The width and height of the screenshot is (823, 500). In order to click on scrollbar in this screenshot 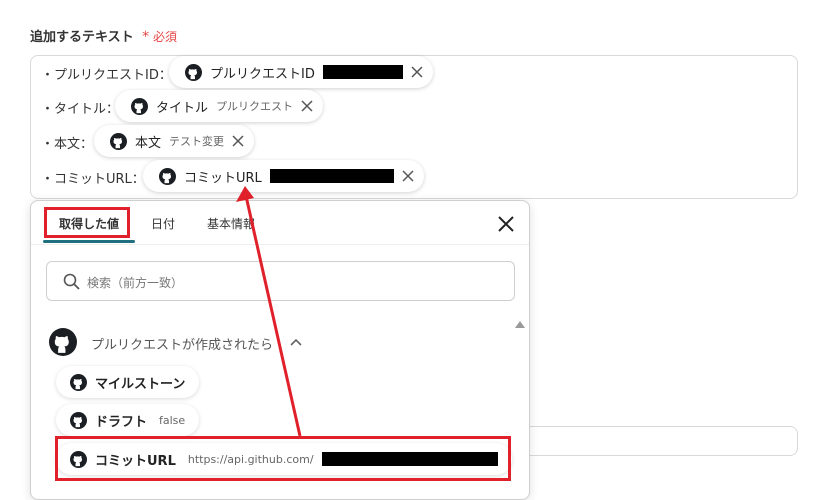, I will do `click(518, 408)`.